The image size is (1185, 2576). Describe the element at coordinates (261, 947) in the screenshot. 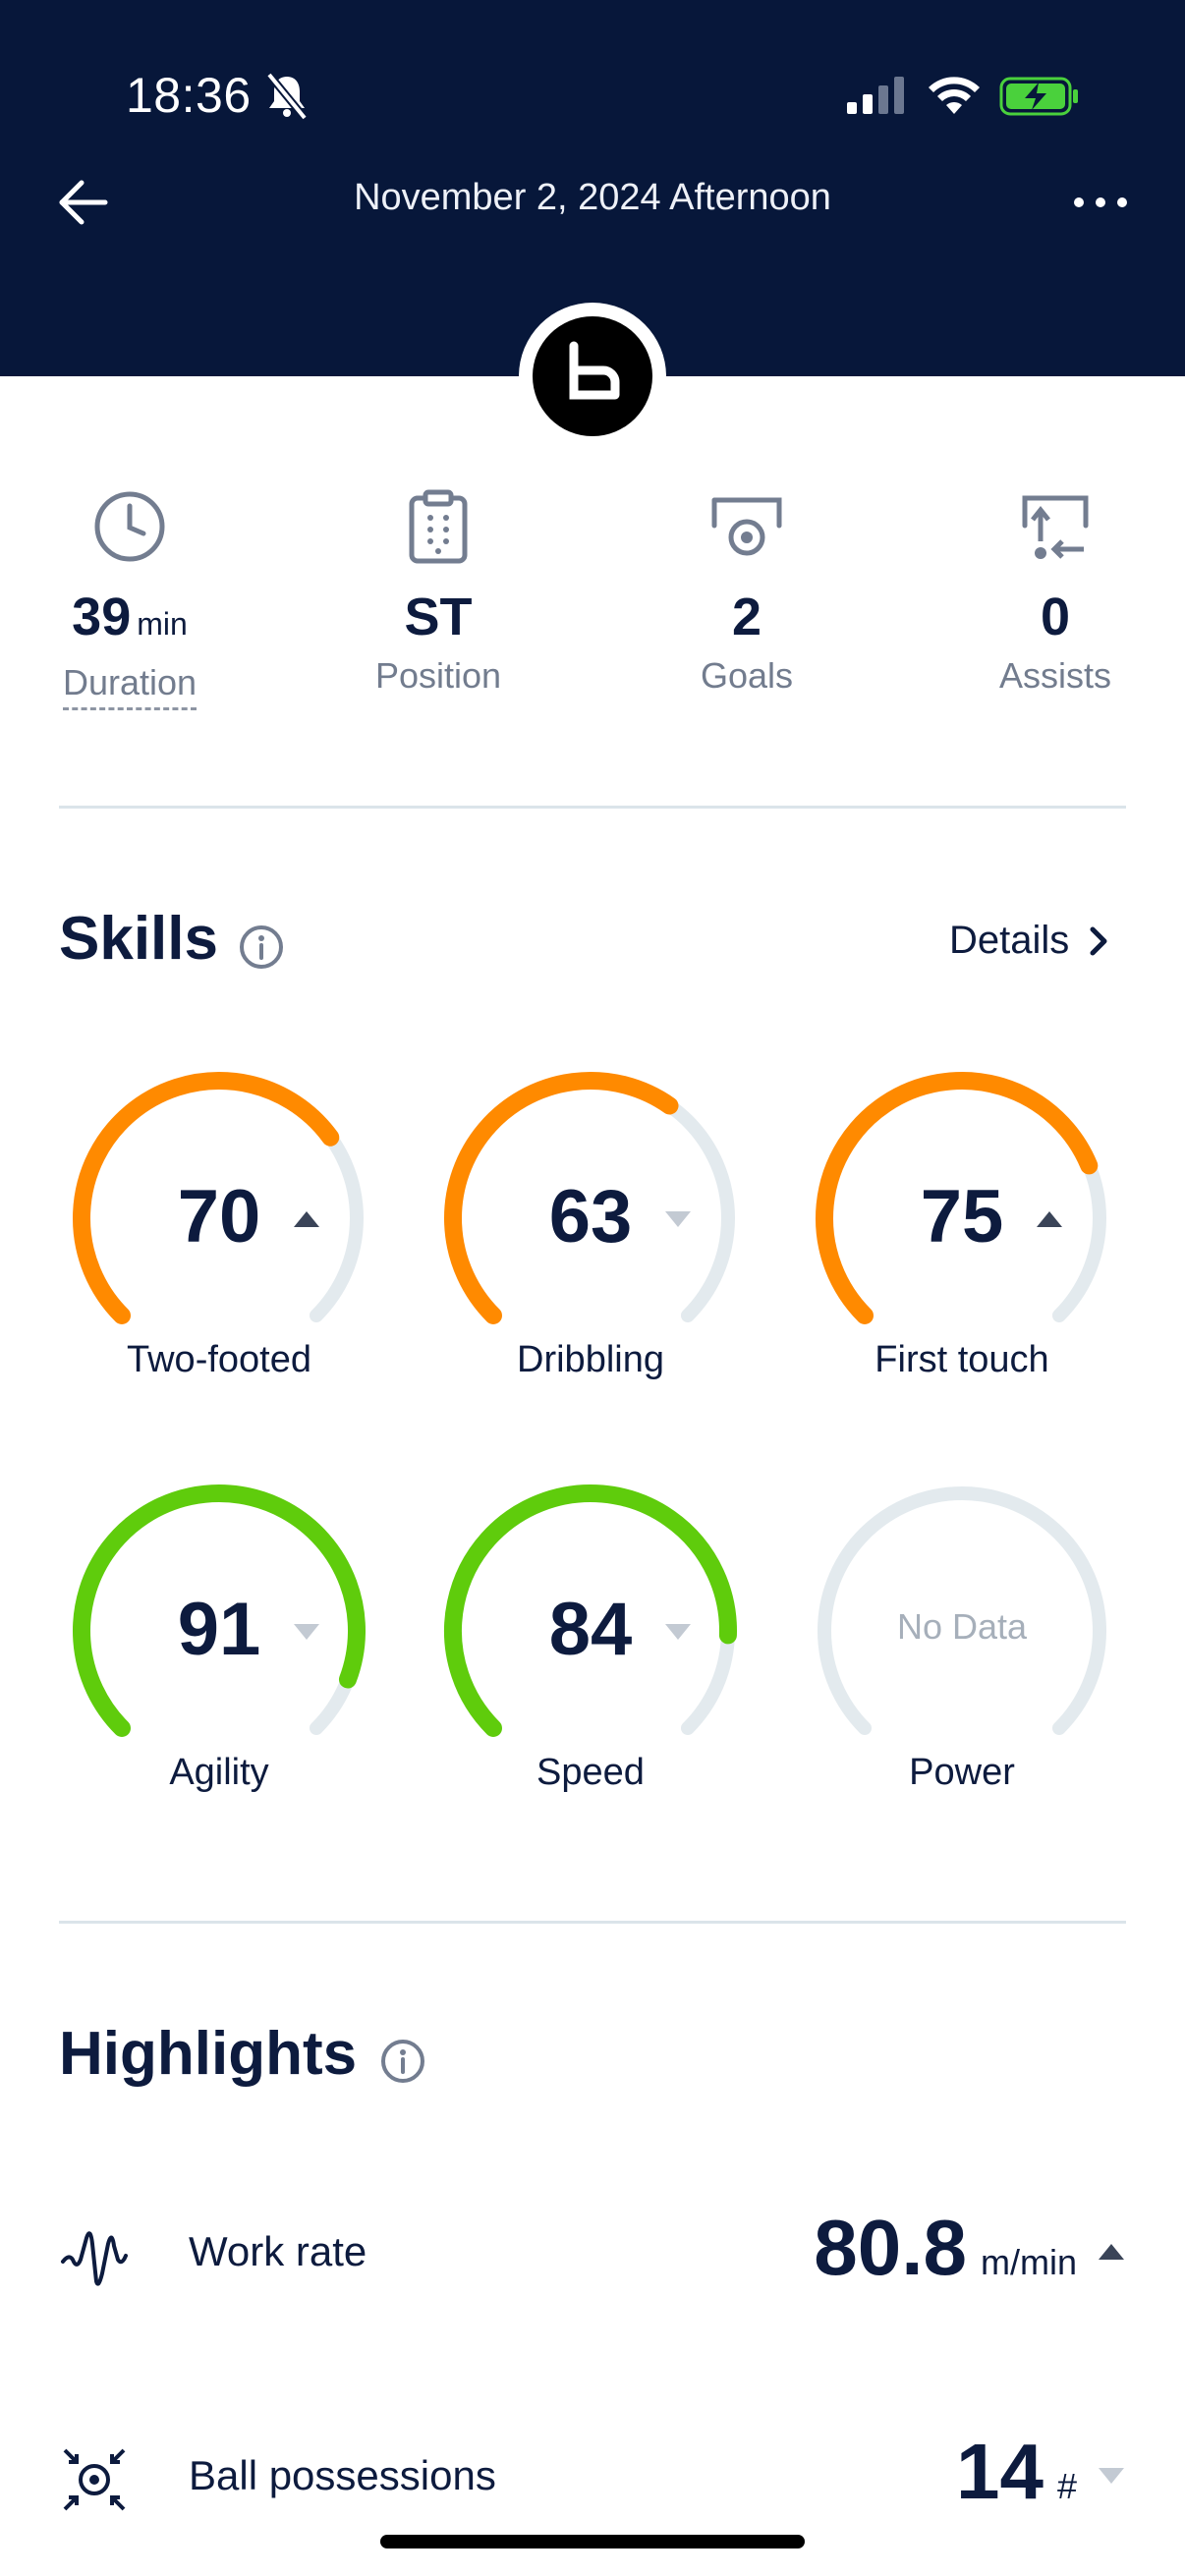

I see `skills-info-icon` at that location.